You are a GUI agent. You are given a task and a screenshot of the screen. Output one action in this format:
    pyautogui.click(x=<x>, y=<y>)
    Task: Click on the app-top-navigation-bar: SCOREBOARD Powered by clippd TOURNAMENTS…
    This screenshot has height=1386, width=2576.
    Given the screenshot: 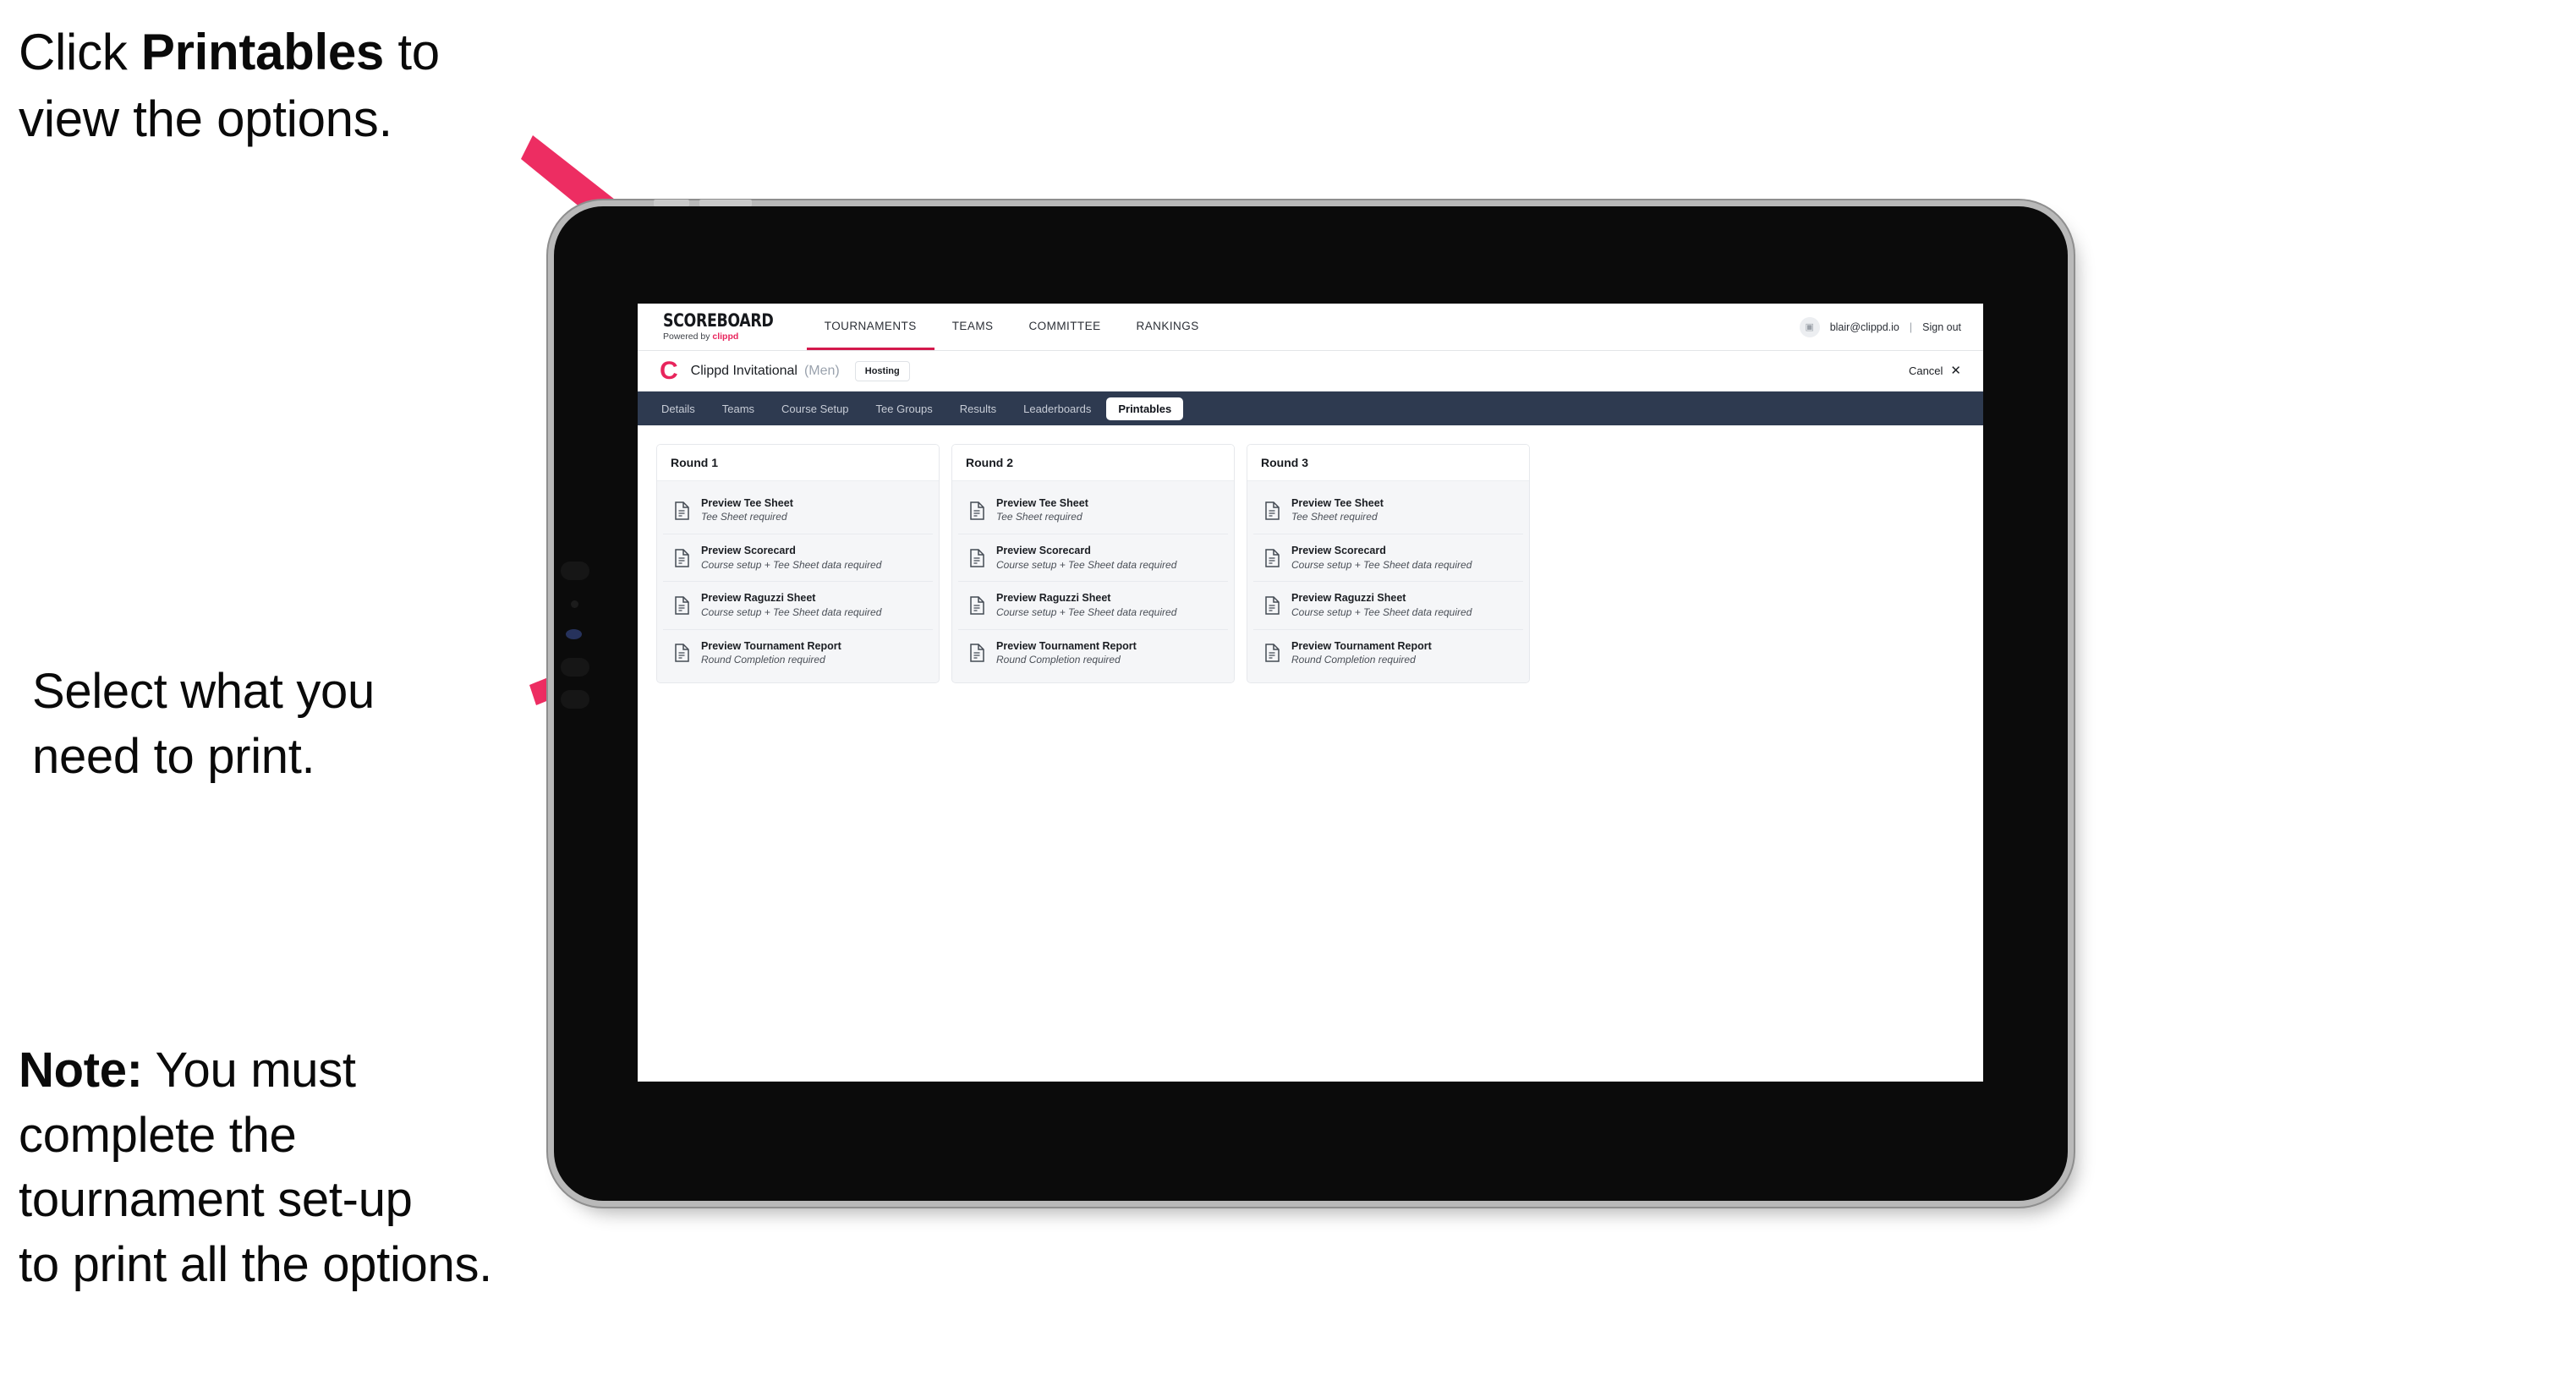 What is the action you would take?
    pyautogui.click(x=1310, y=327)
    